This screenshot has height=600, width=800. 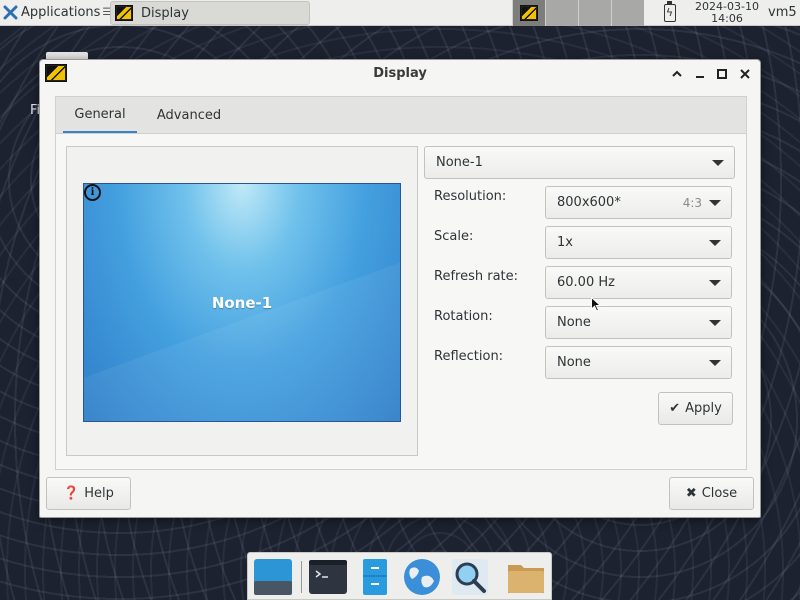 I want to click on dock-search, so click(x=470, y=577).